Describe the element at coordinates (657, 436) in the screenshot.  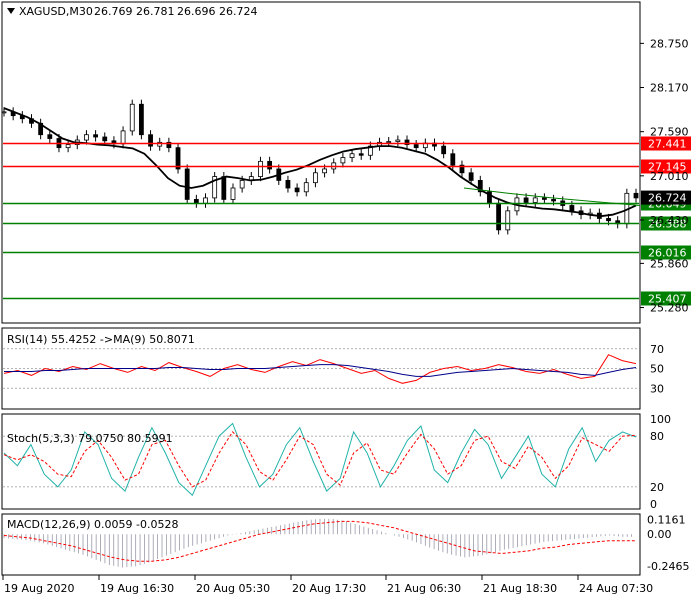
I see `stoch-tick-label: 80` at that location.